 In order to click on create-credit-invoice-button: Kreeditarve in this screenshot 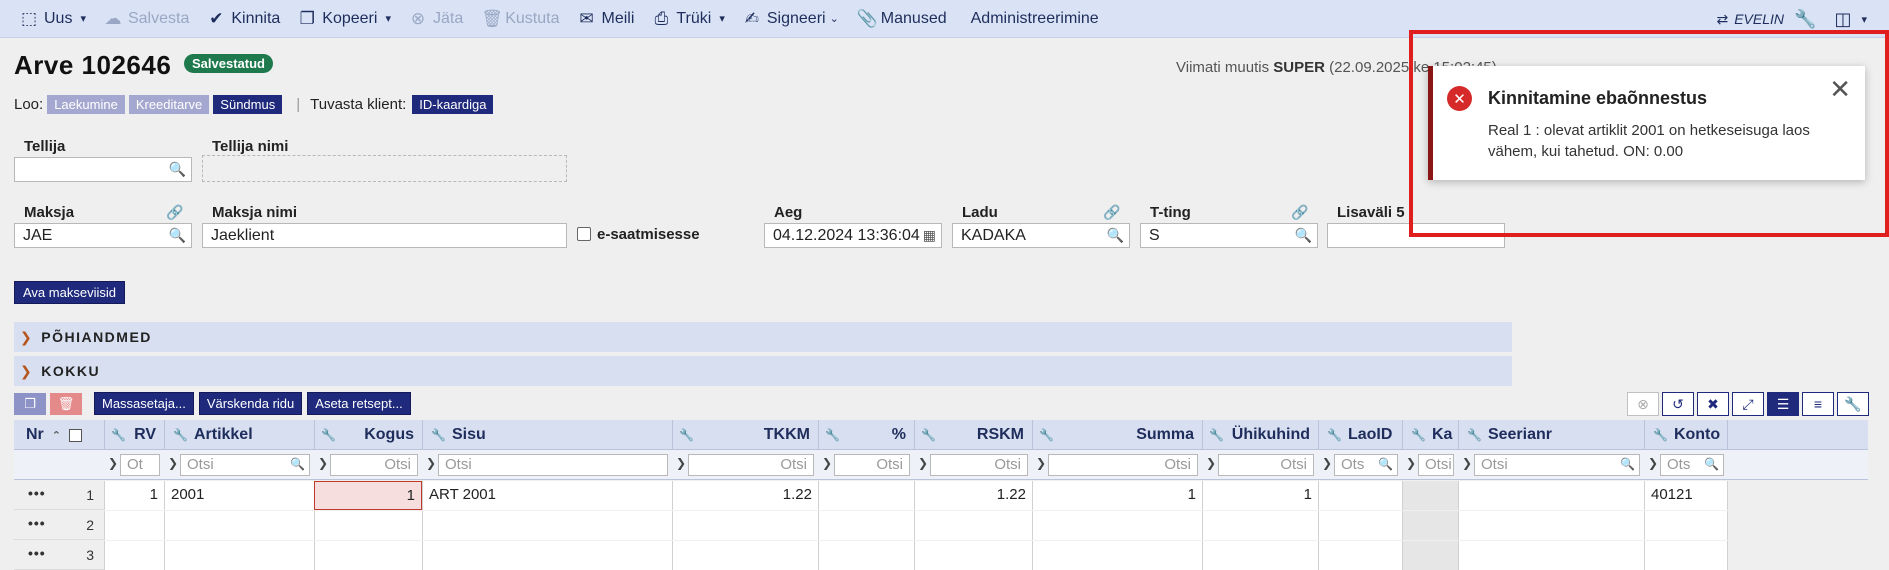, I will do `click(169, 104)`.